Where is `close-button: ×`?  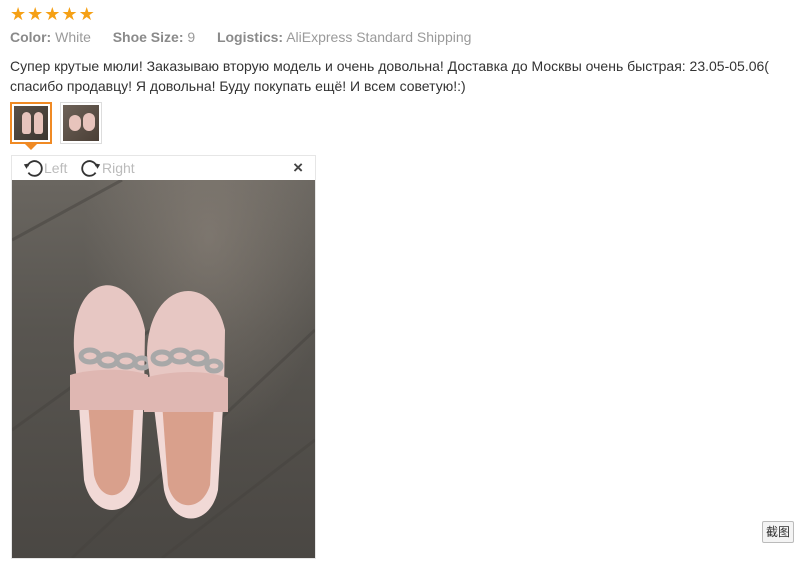 close-button: × is located at coordinates (298, 167).